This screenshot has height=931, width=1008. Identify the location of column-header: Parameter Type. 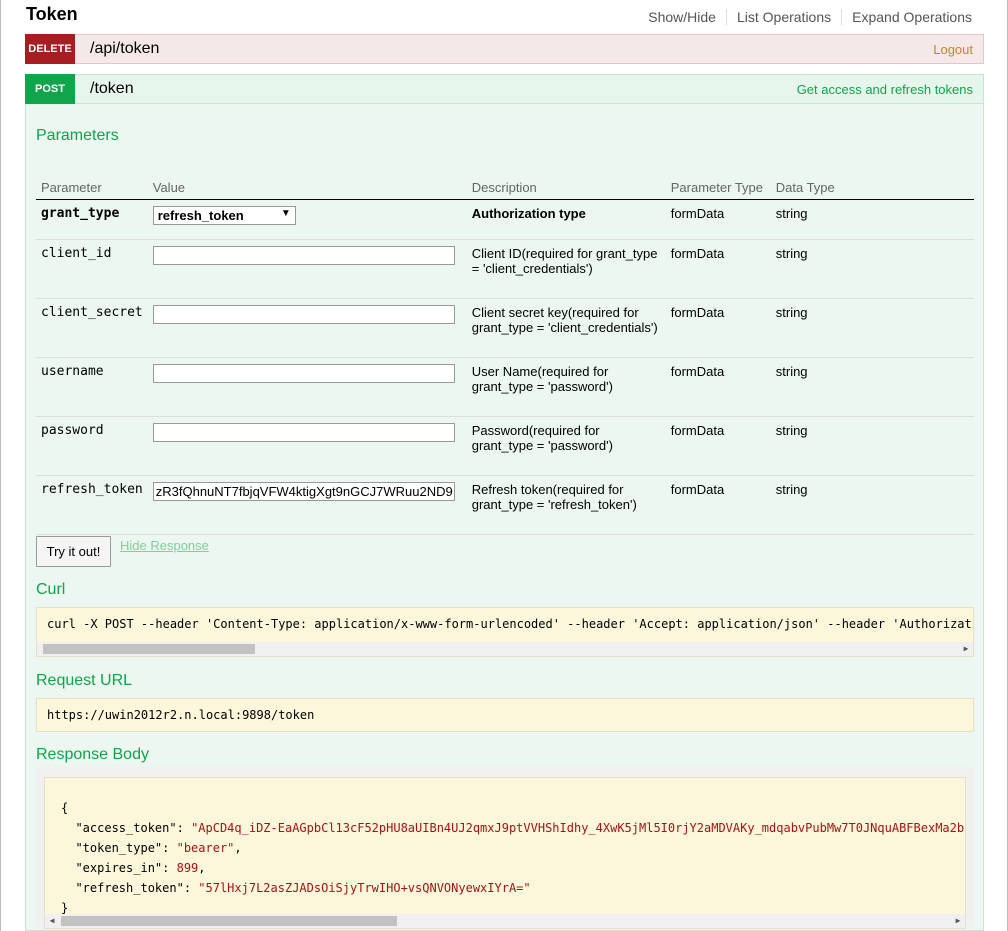
(718, 188).